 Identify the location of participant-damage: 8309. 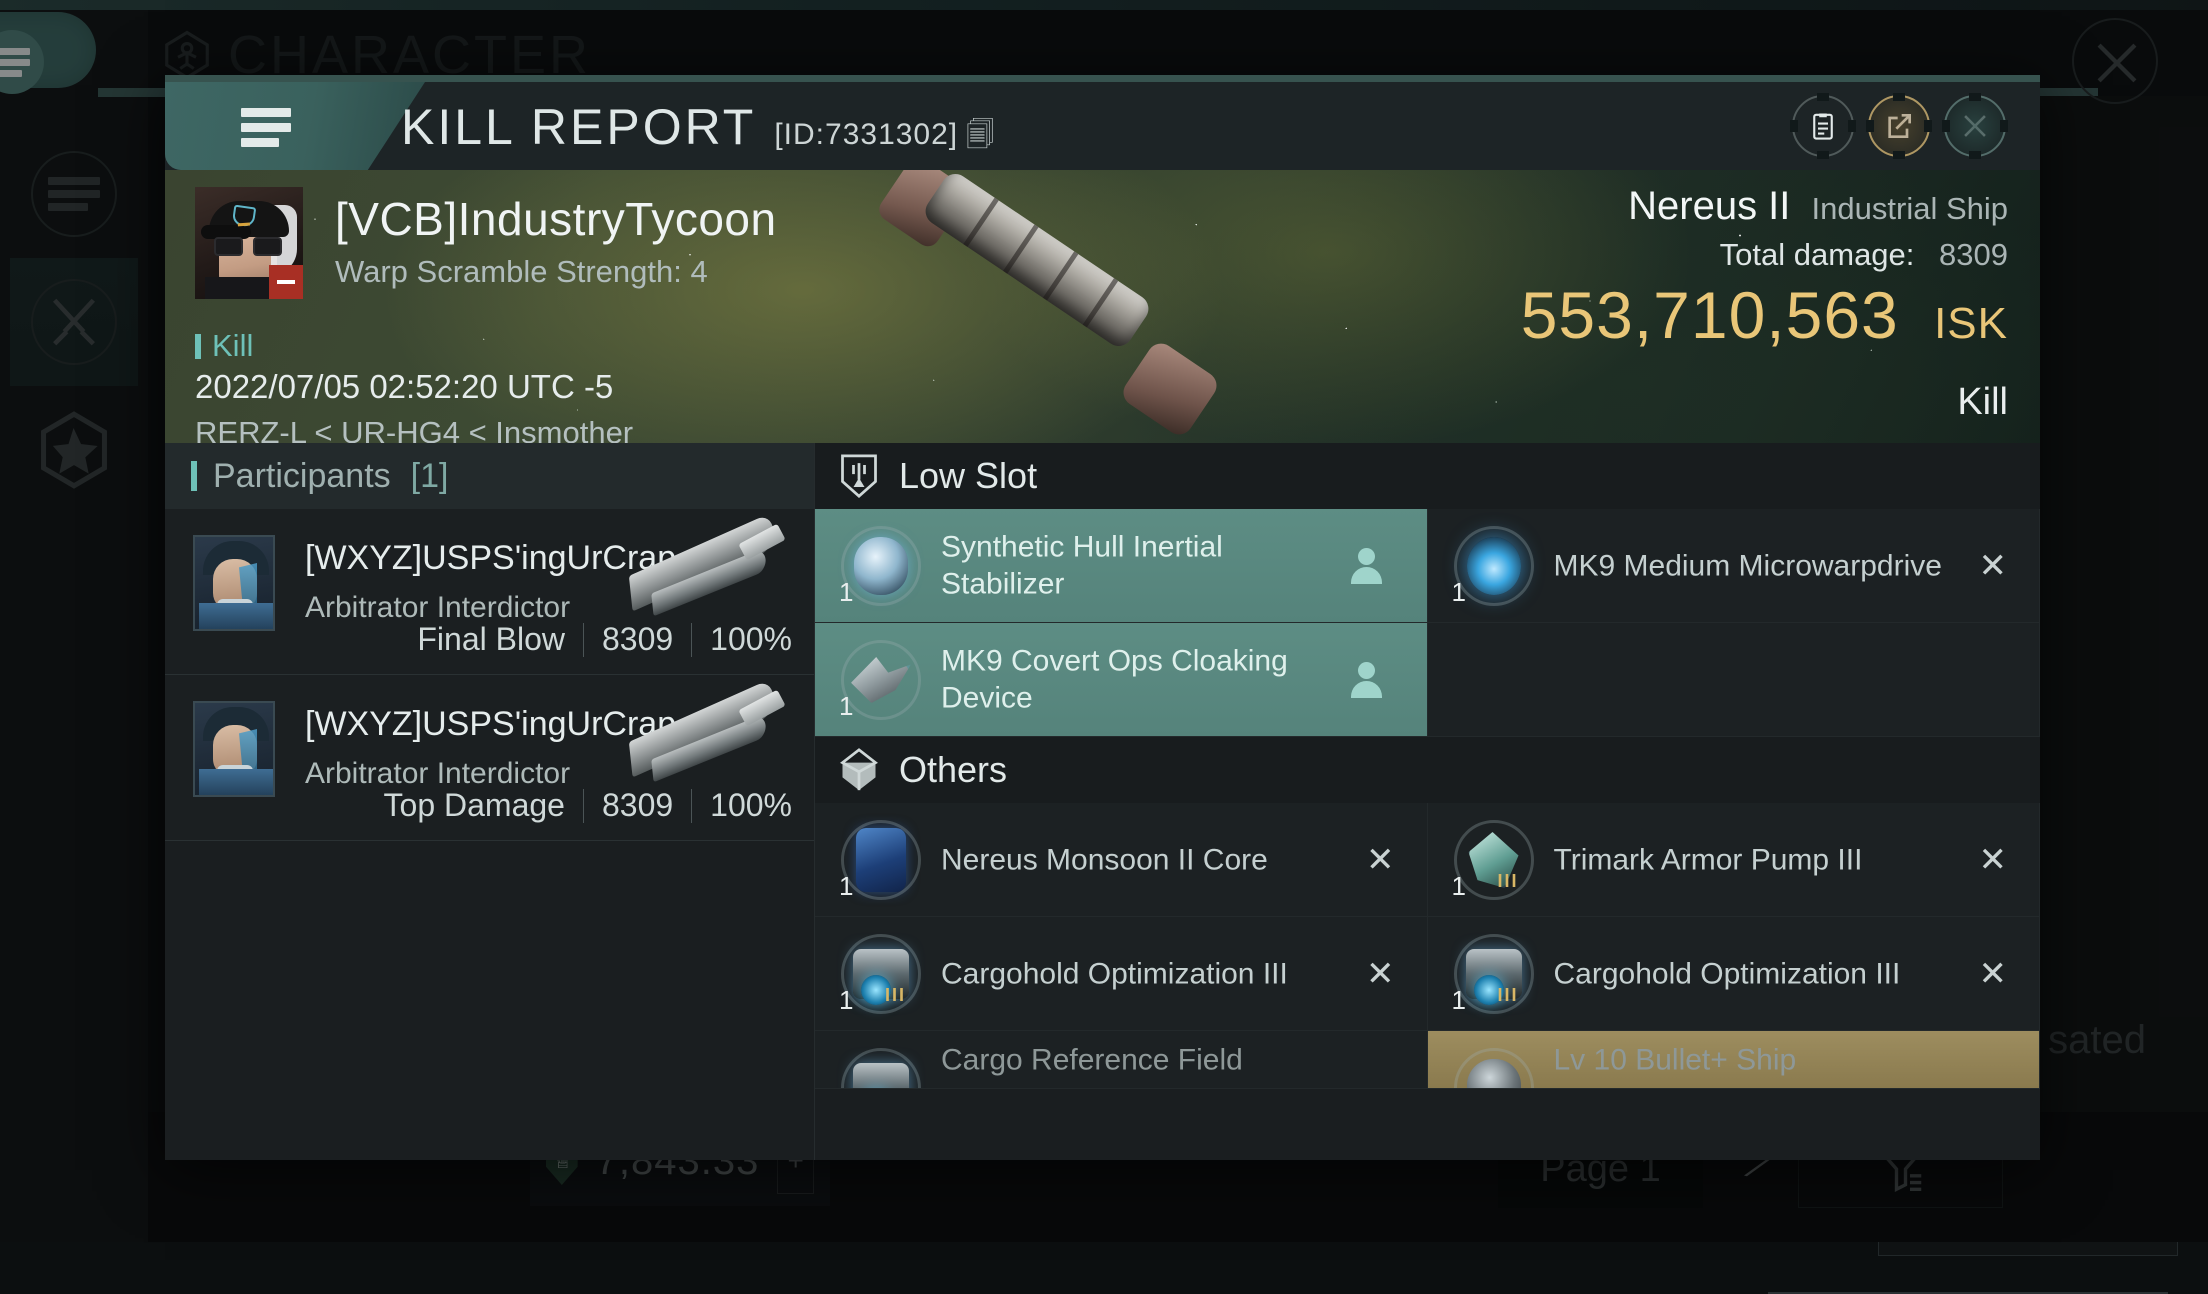
(637, 805).